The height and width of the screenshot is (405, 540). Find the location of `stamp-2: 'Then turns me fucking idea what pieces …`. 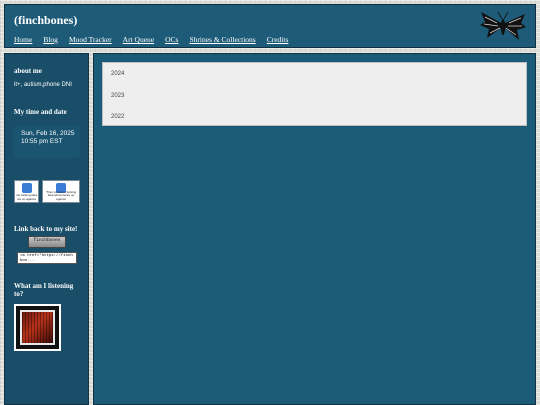

stamp-2: 'Then turns me fucking idea what pieces … is located at coordinates (61, 191).